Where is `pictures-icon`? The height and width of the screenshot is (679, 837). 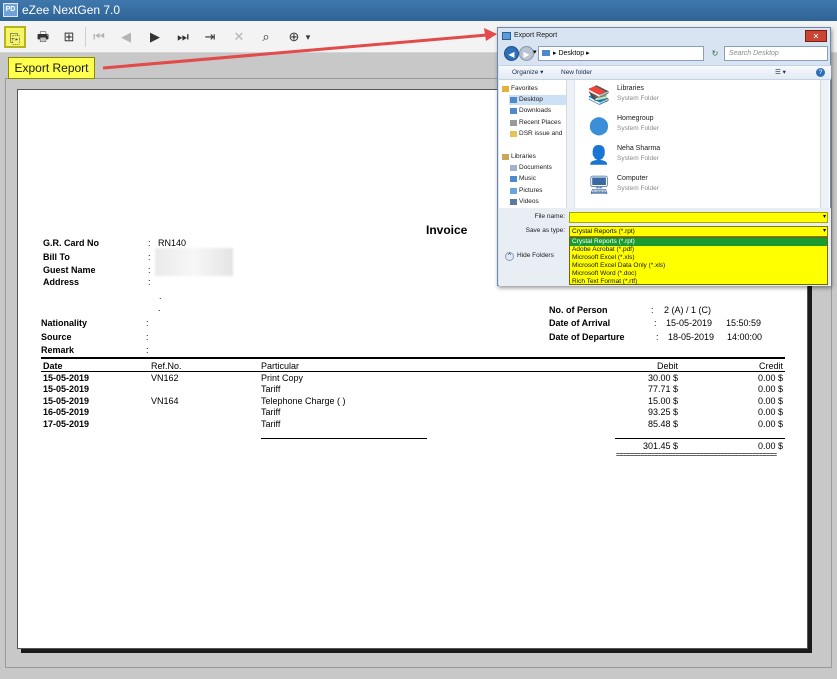
pictures-icon is located at coordinates (513, 191).